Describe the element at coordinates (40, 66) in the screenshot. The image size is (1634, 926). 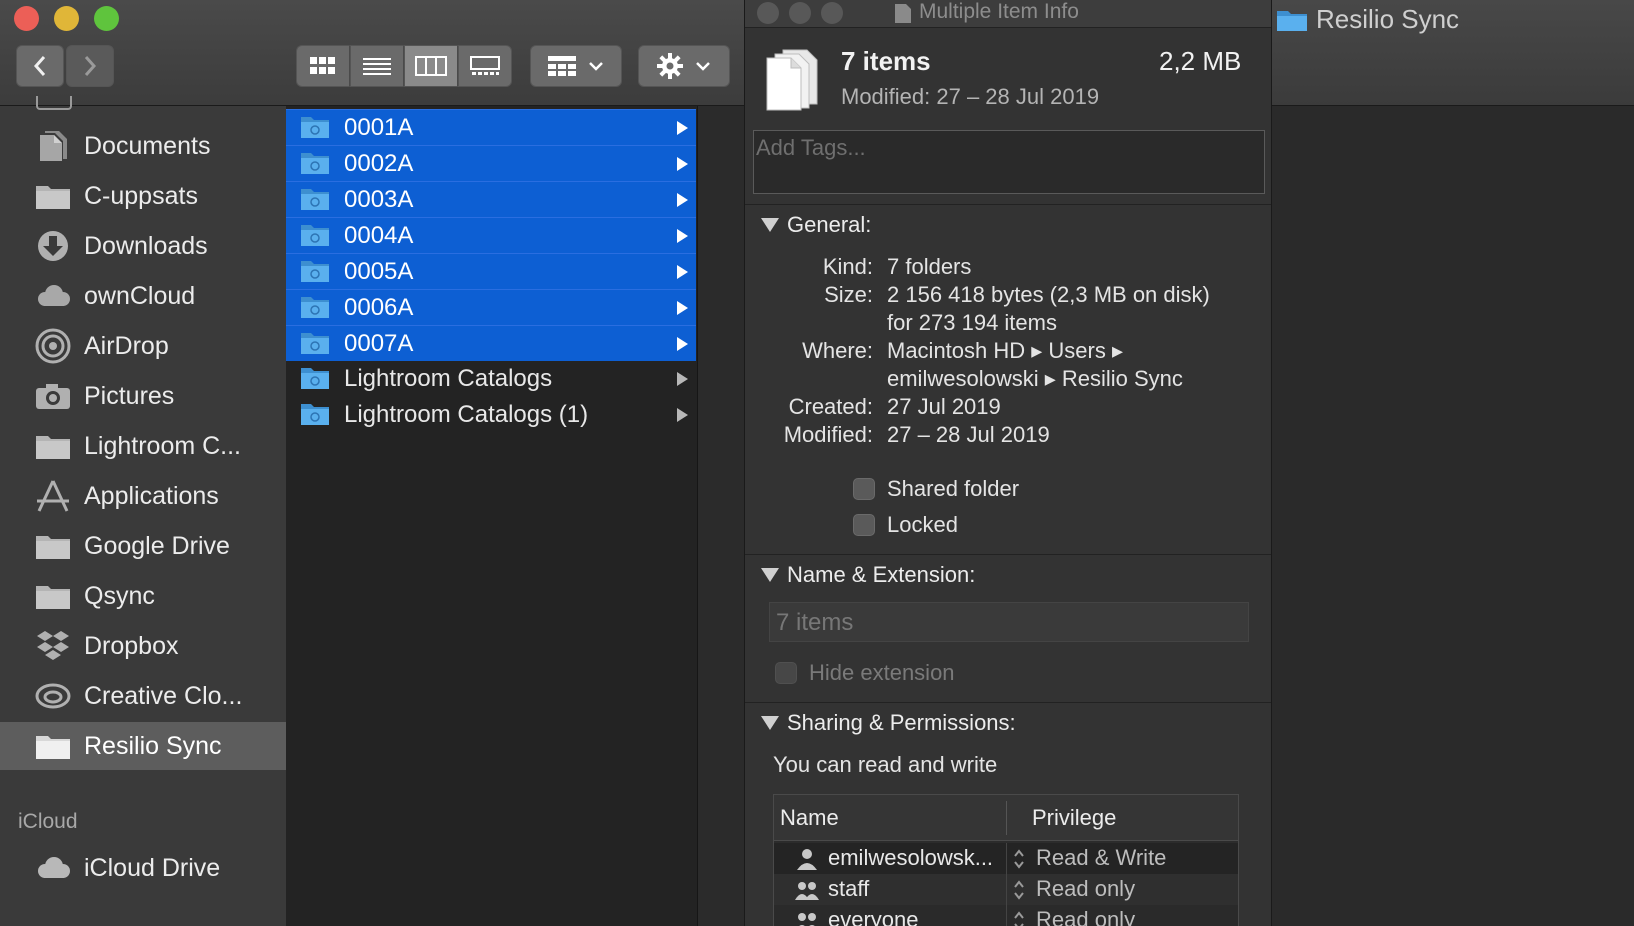
I see `back-button` at that location.